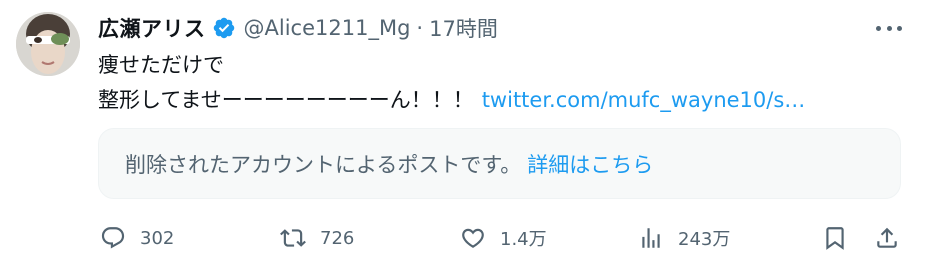  I want to click on like-button: 1.4万, so click(503, 238).